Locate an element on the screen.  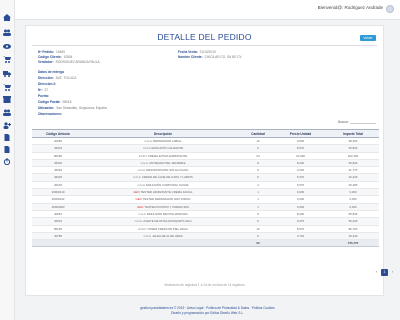
cell-total: 65,840 is located at coordinates (353, 213).